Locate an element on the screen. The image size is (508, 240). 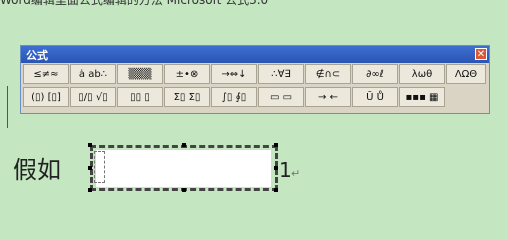
spaces-ellipses-button: ȧ ab∴ is located at coordinates (93, 74).